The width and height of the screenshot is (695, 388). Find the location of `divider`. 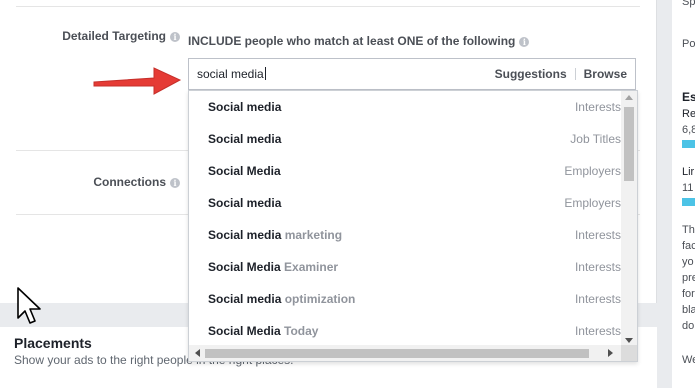

divider is located at coordinates (328, 6).